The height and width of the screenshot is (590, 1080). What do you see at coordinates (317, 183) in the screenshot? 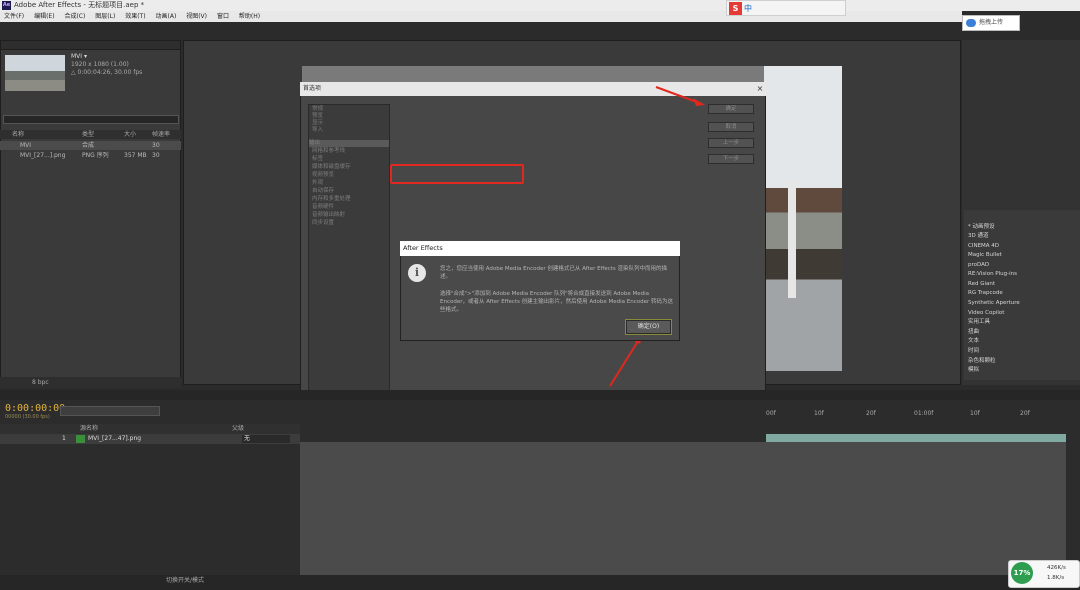
I see `pref-category: 外观` at bounding box center [317, 183].